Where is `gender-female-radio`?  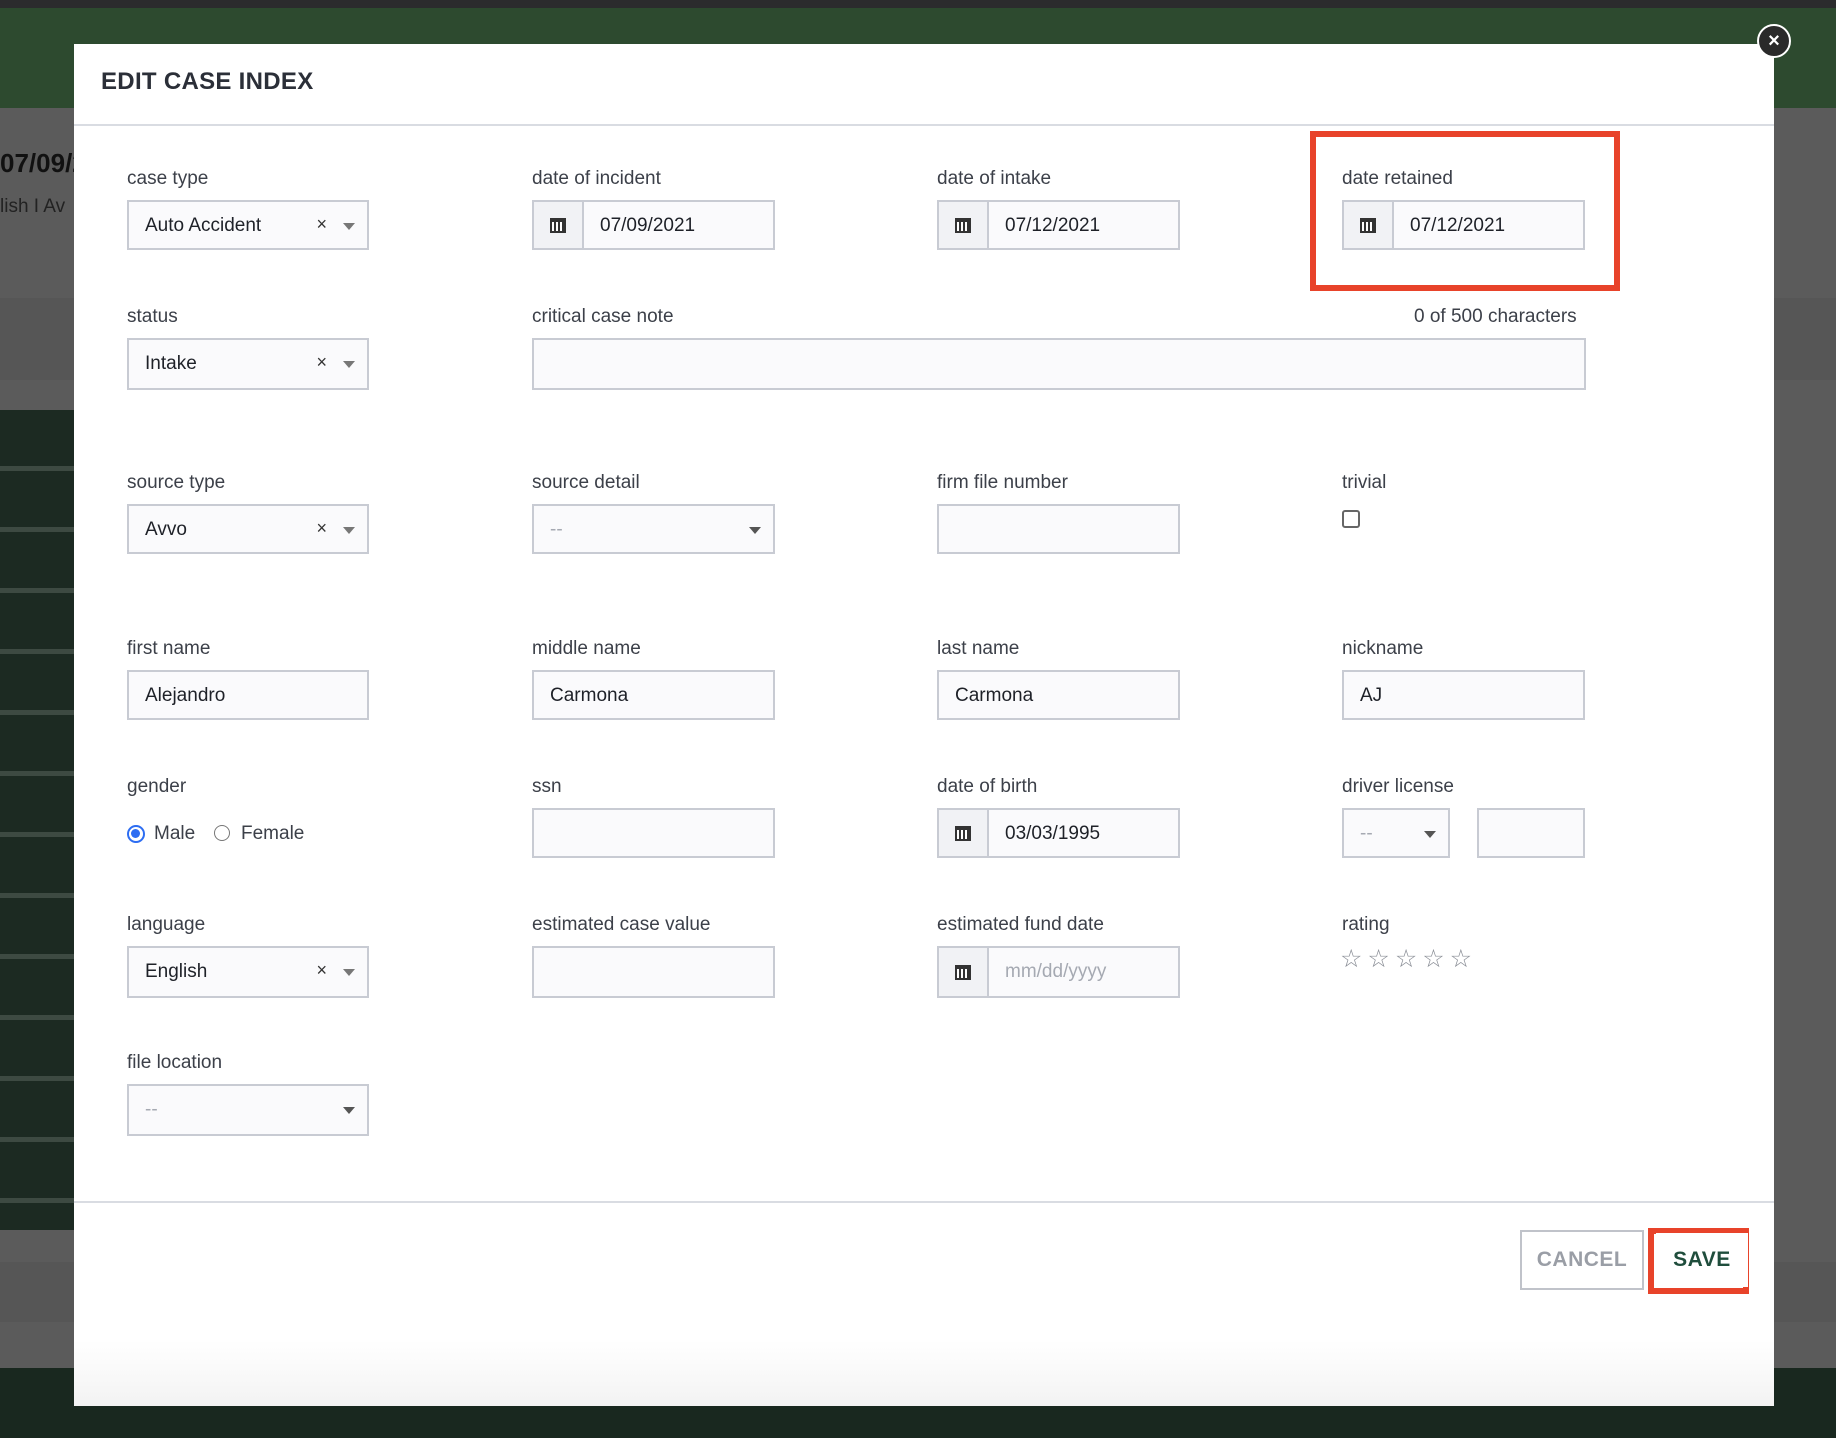
gender-female-radio is located at coordinates (222, 833).